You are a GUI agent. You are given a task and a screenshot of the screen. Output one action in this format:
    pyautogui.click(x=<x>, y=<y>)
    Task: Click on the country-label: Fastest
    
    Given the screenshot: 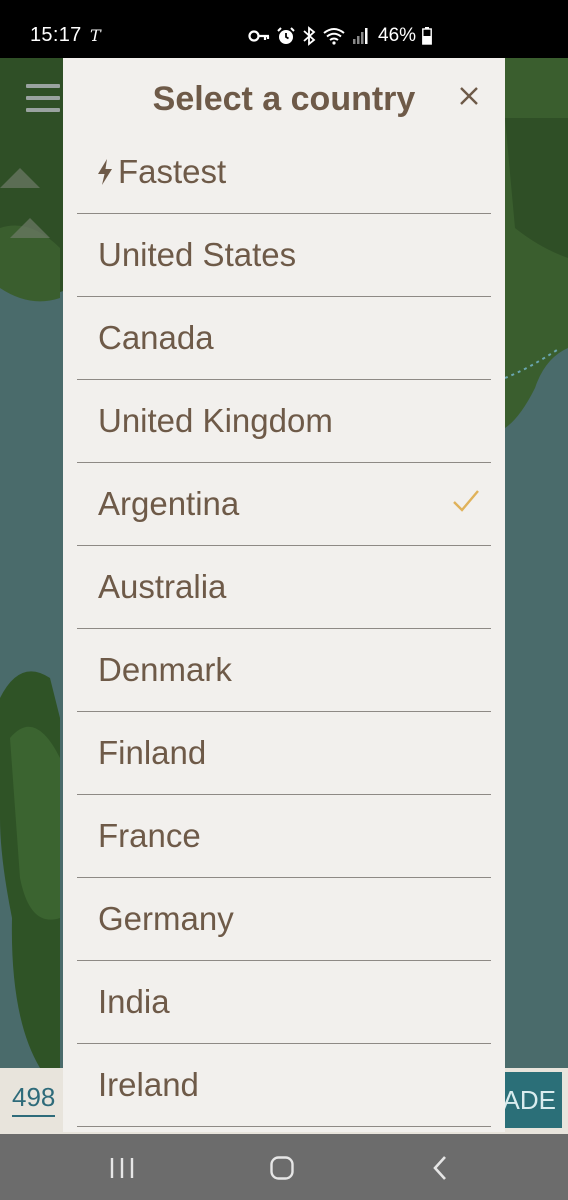 What is the action you would take?
    pyautogui.click(x=172, y=171)
    